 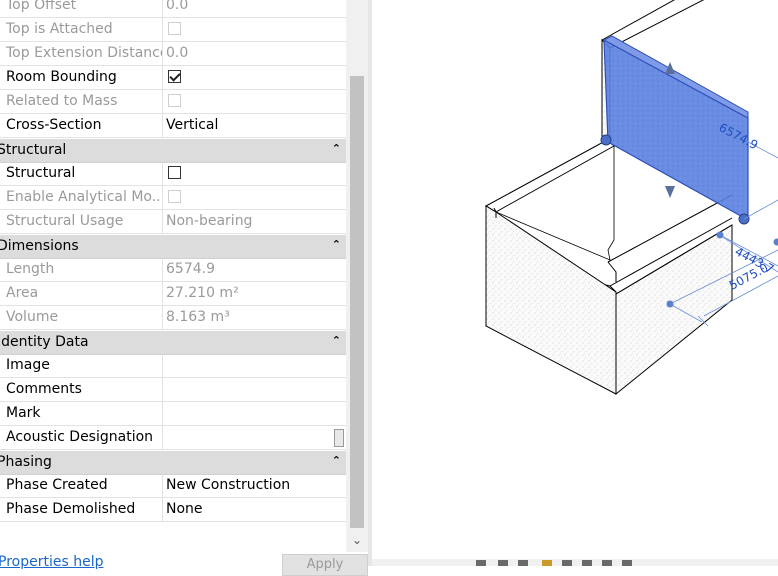 I want to click on view-control-bar, so click(x=575, y=562).